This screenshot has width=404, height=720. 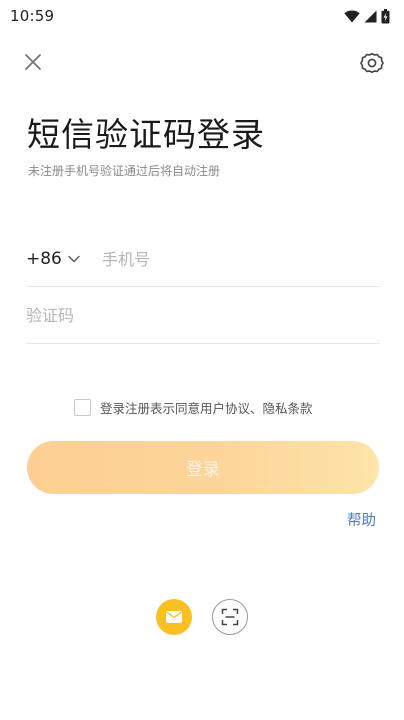 I want to click on country-code-selector: +86, so click(x=64, y=259).